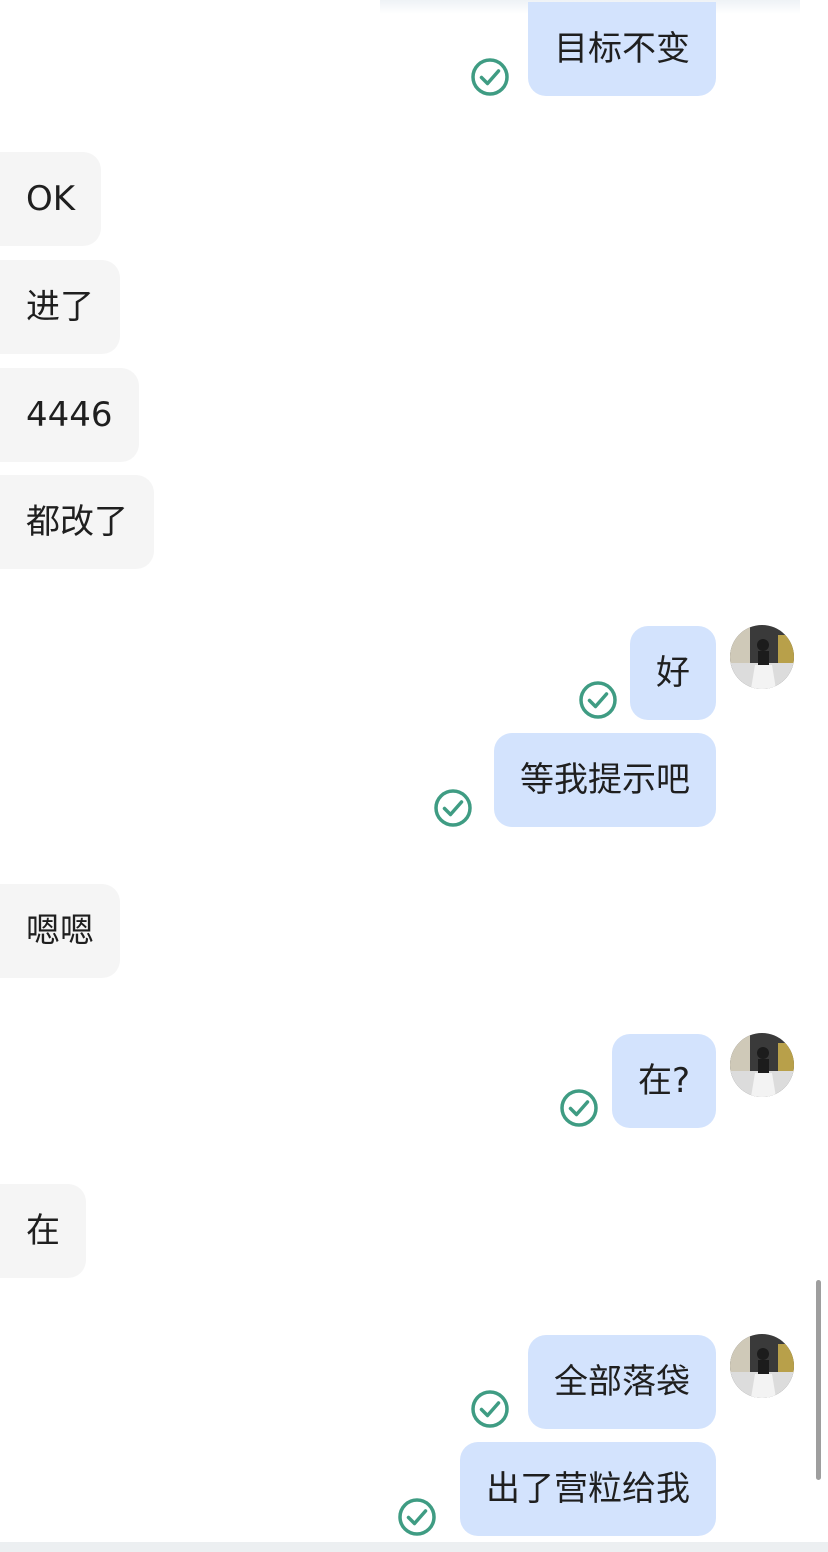 The image size is (828, 1552). Describe the element at coordinates (60, 931) in the screenshot. I see `message-bubble-incoming: 嗯嗯` at that location.